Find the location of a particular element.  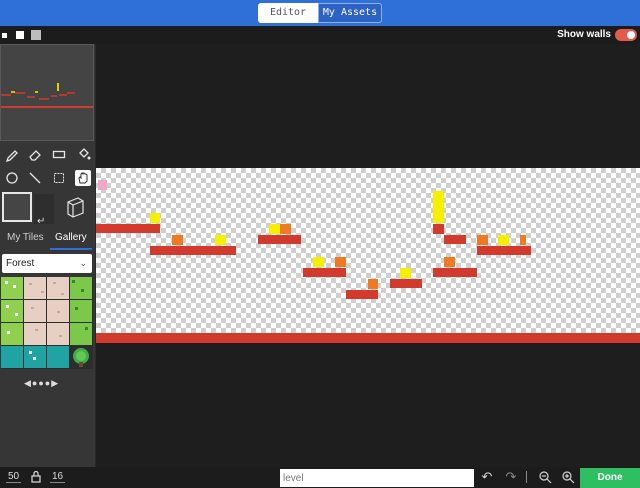

done-button: Done is located at coordinates (610, 478).